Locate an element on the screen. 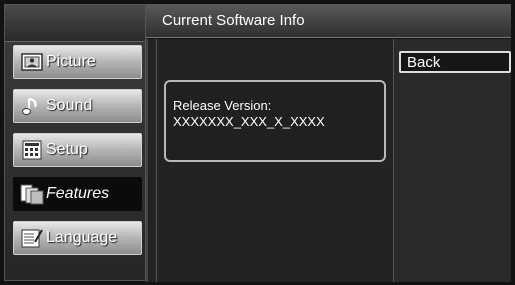 The height and width of the screenshot is (285, 515). sidebar-item-label: Setup is located at coordinates (67, 149).